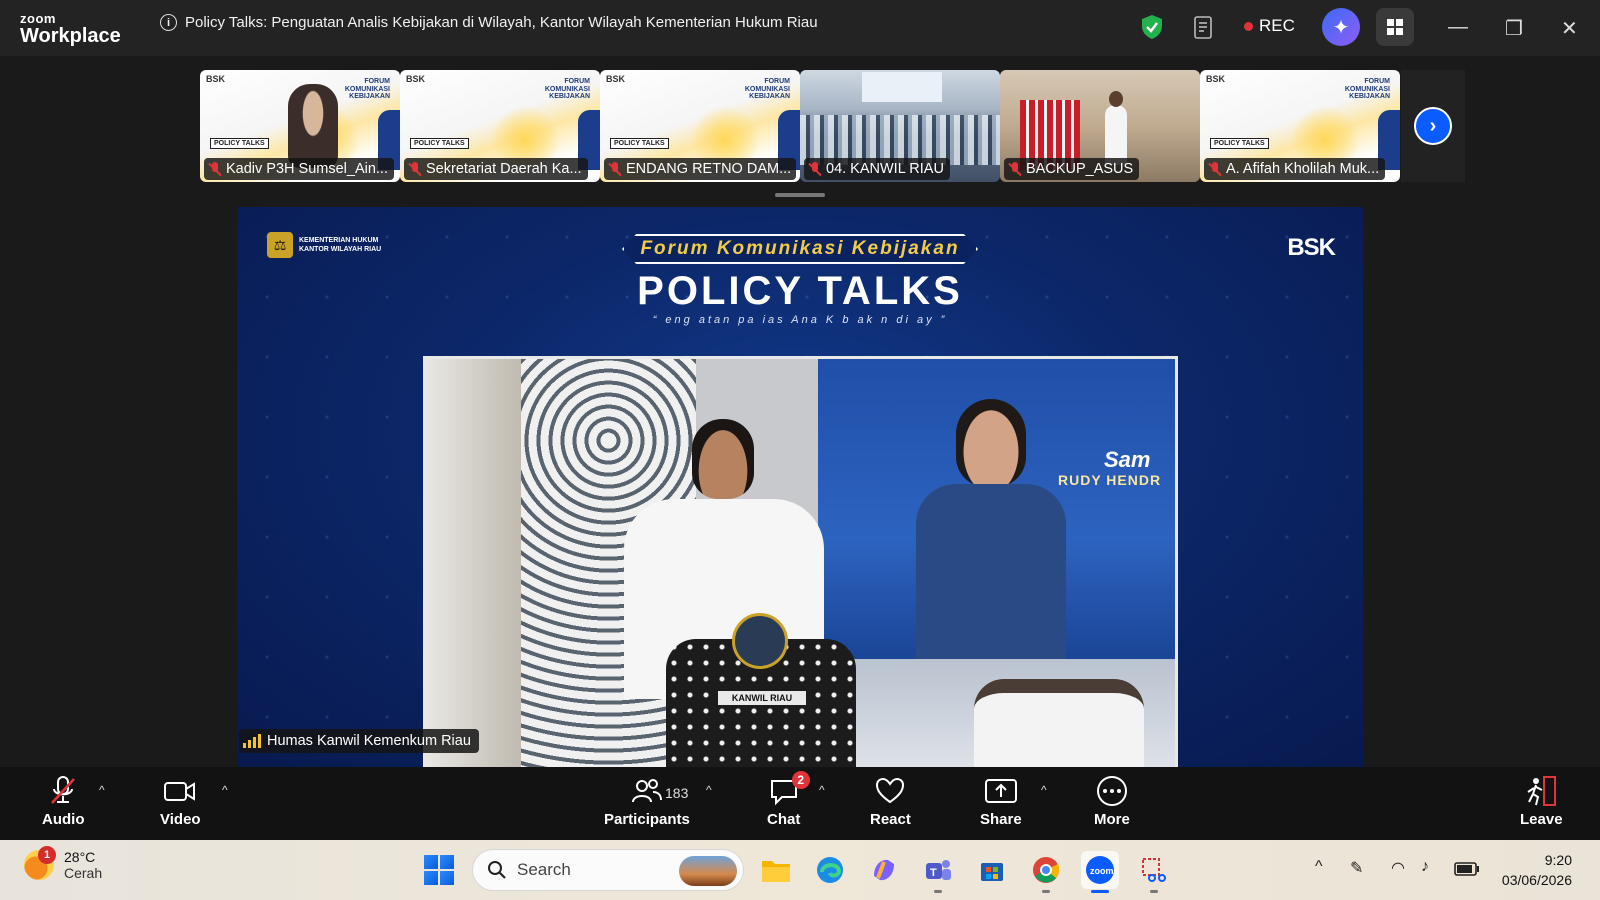 Image resolution: width=1600 pixels, height=900 pixels. I want to click on audio-options-caret-icon: ^, so click(102, 790).